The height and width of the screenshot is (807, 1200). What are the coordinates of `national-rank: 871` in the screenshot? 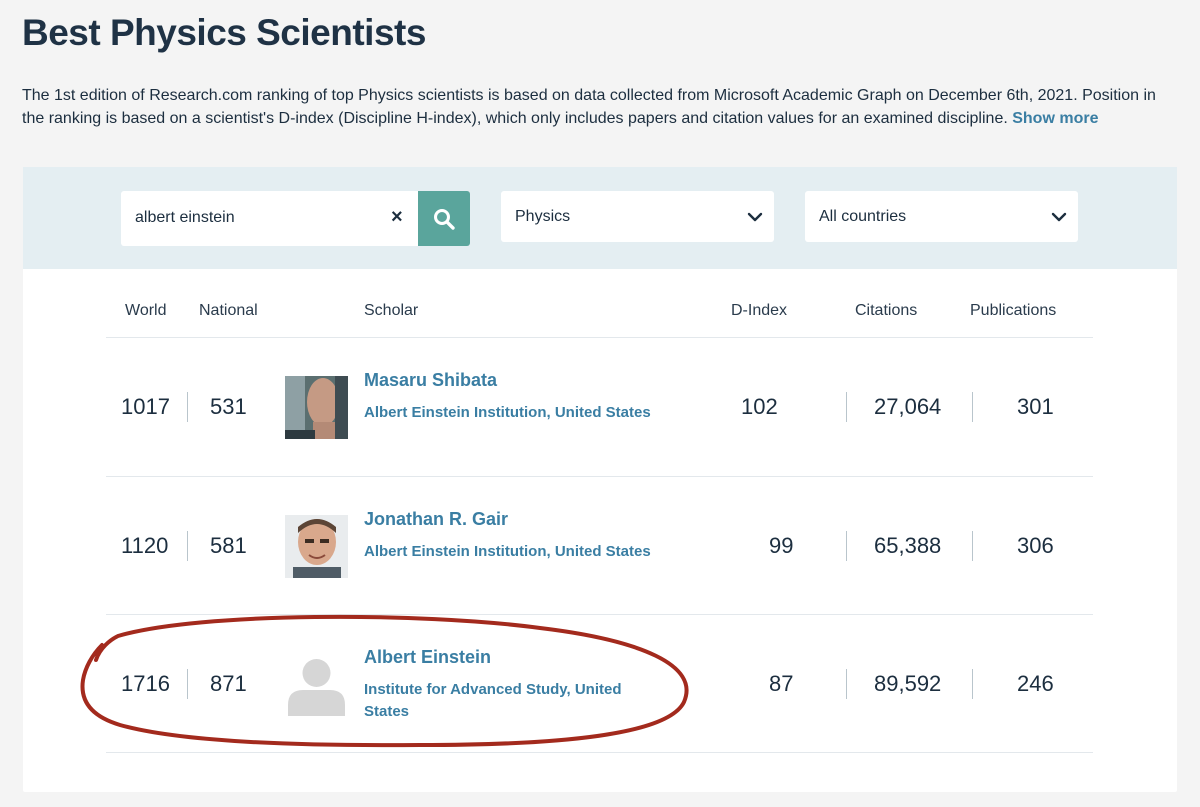 It's located at (228, 683).